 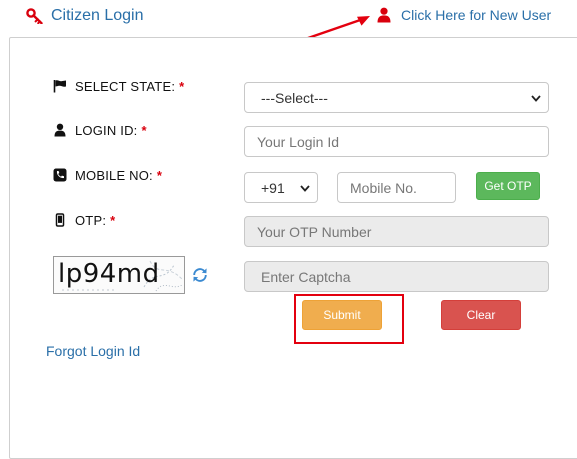 I want to click on login-id-label-text: LOGIN ID:, so click(x=106, y=130).